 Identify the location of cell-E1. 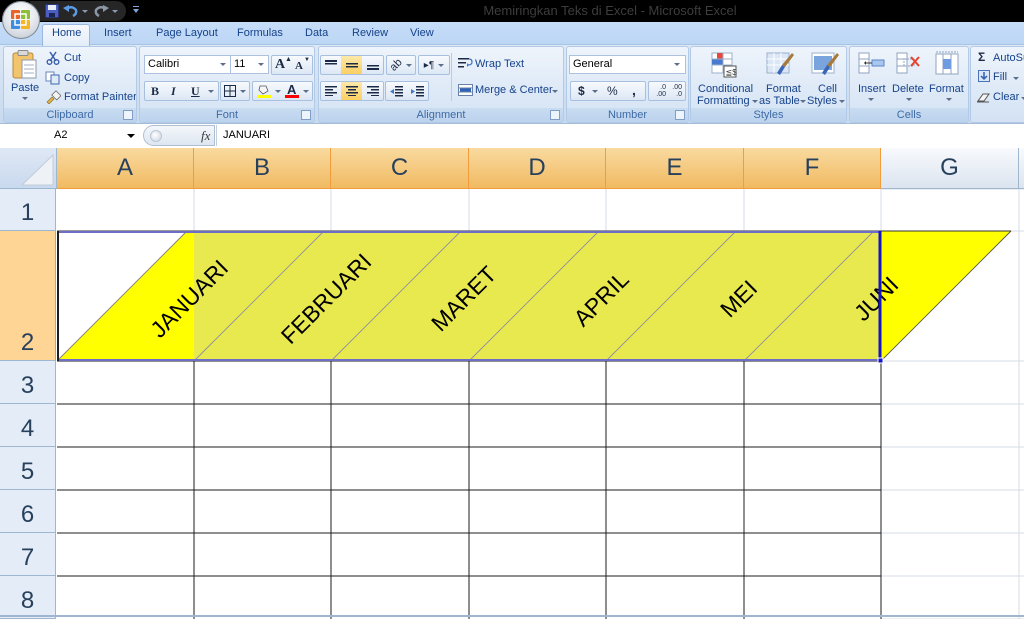
(675, 210).